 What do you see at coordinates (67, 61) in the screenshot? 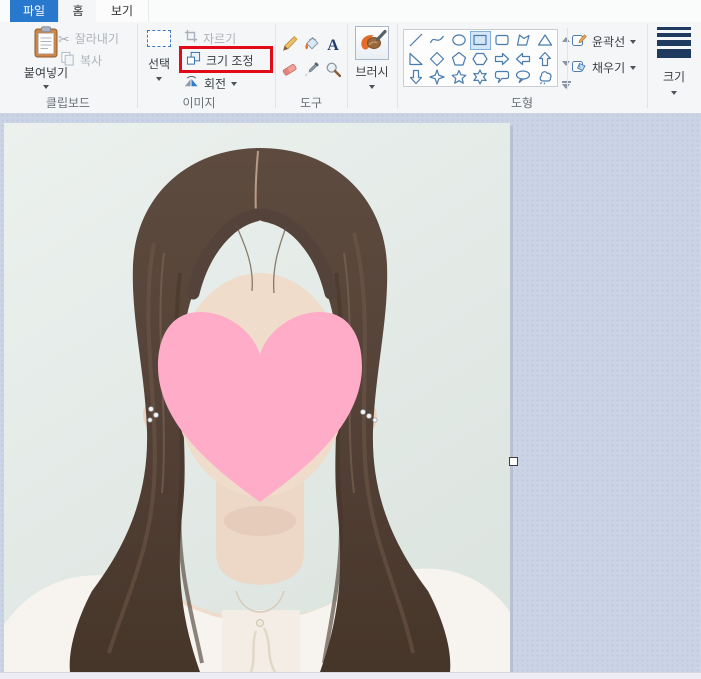
I see `copy-icon` at bounding box center [67, 61].